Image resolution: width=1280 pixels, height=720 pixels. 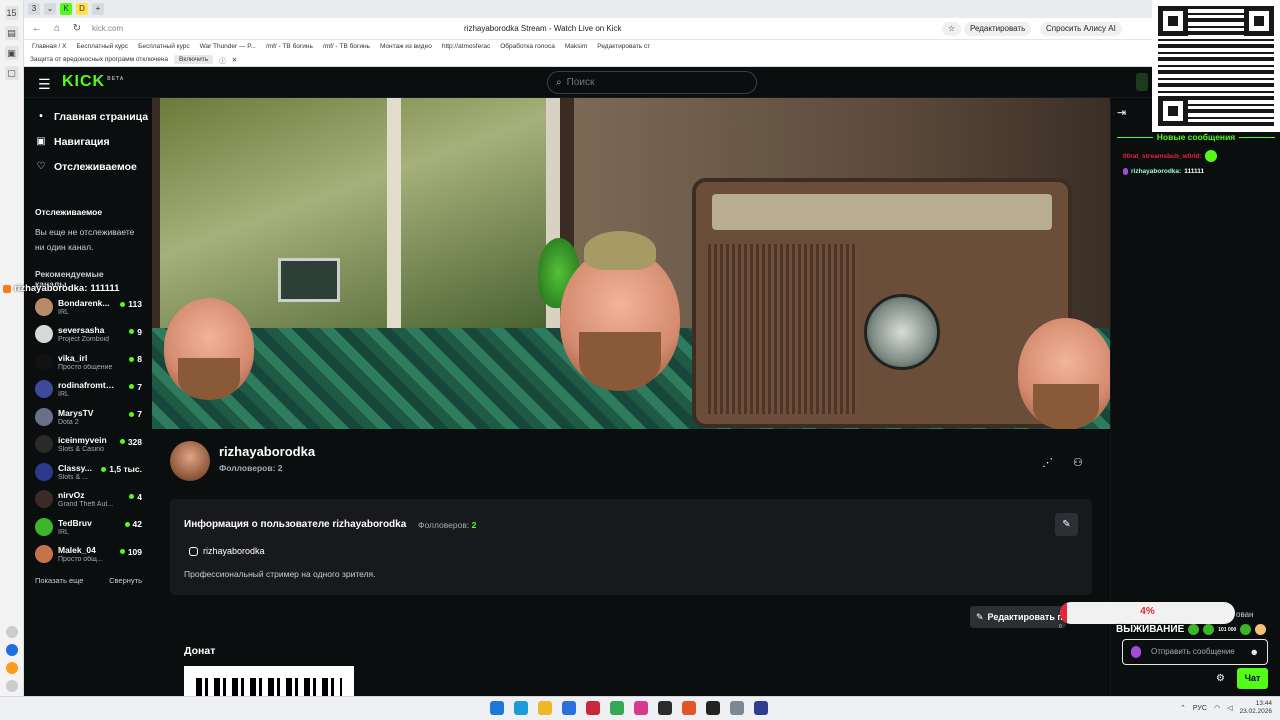 What do you see at coordinates (406, 46) in the screenshot?
I see `bookmark-item: Монтаж из видео` at bounding box center [406, 46].